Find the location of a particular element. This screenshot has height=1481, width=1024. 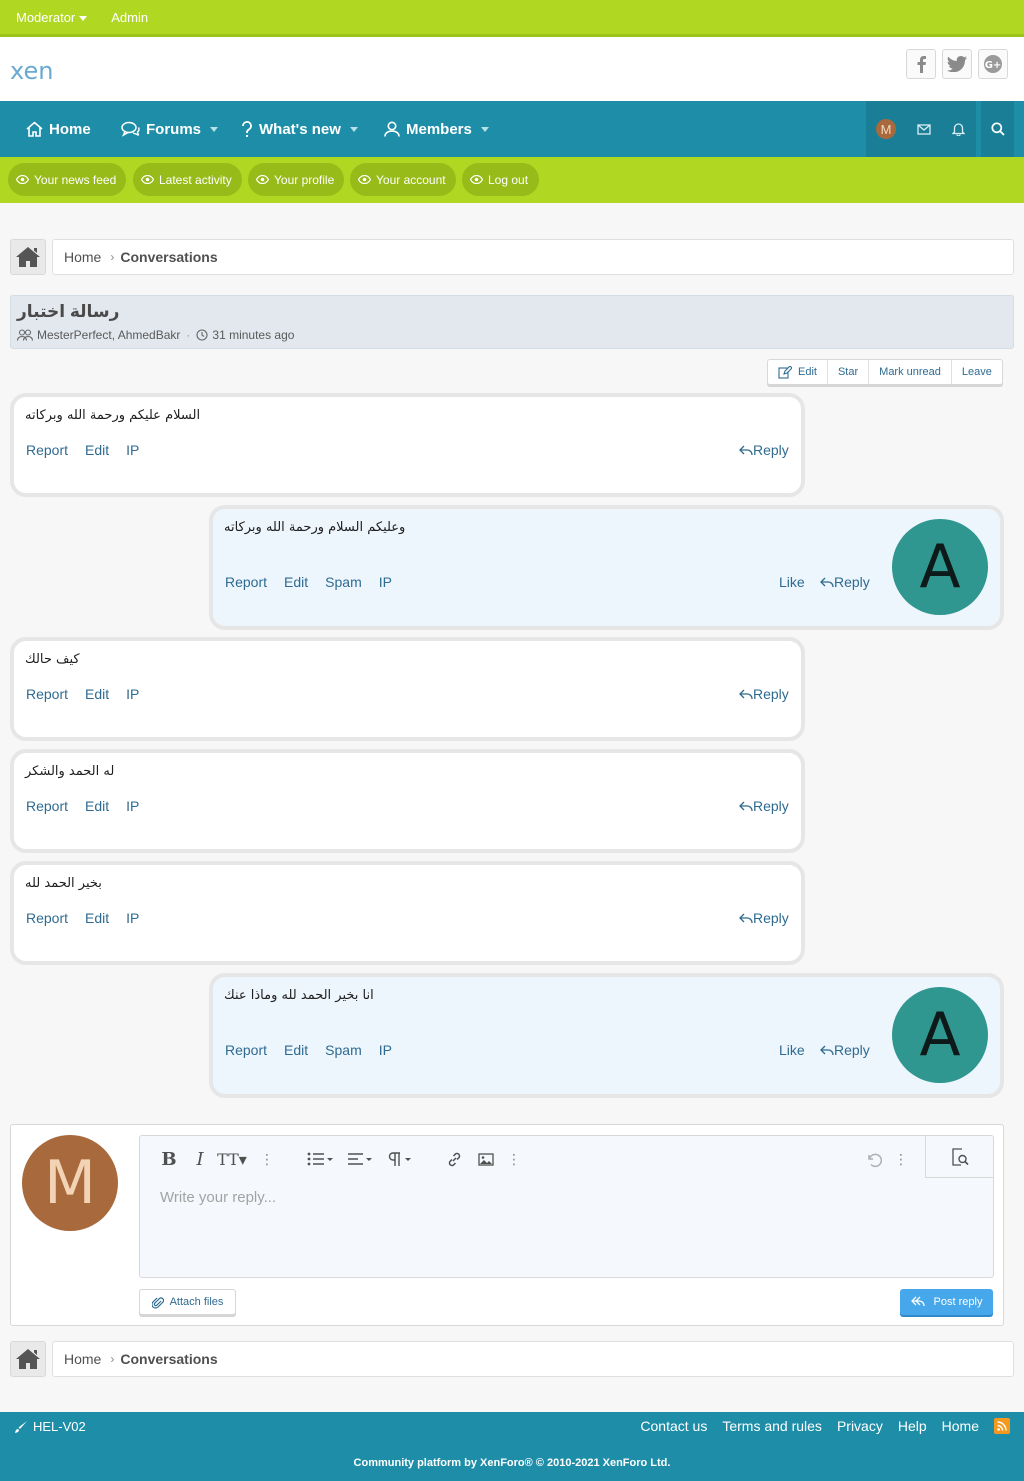

subnav-news-feed: Your news feed is located at coordinates (67, 179).